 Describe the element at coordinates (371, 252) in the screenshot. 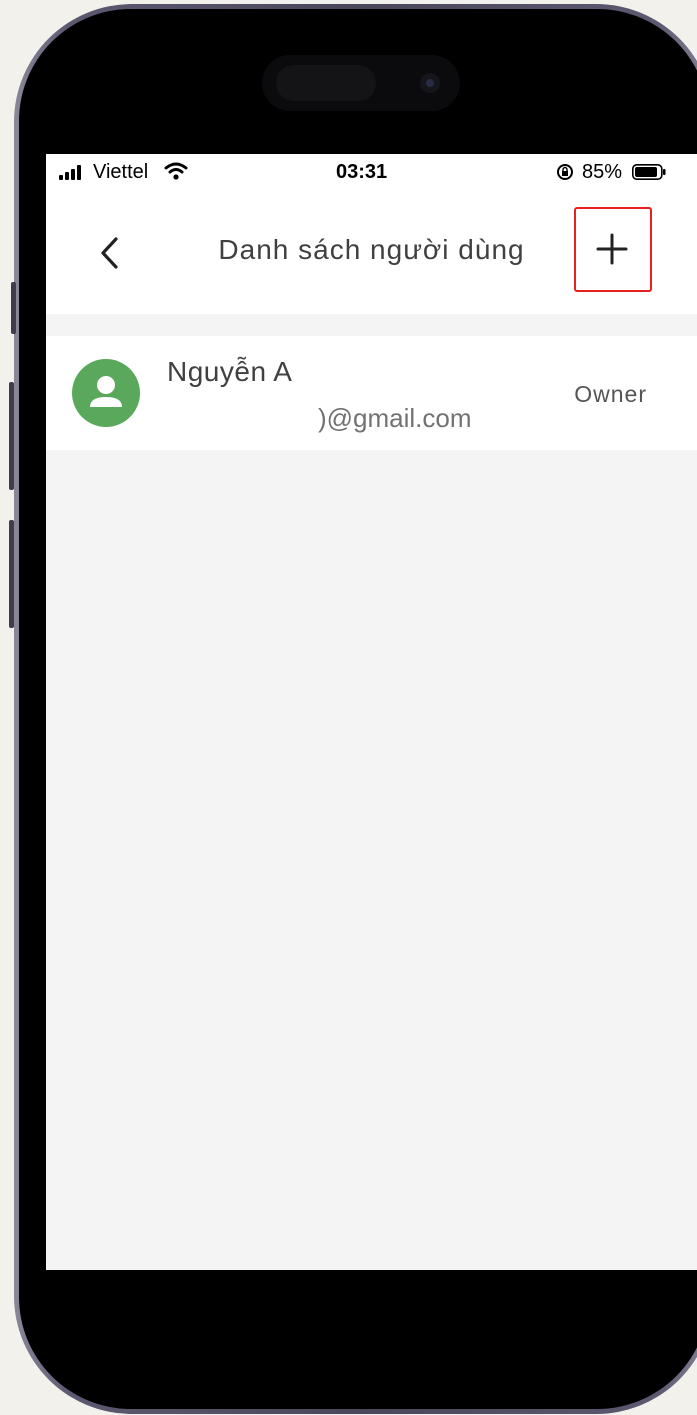

I see `nav-bar: Danh sách người dùng` at that location.